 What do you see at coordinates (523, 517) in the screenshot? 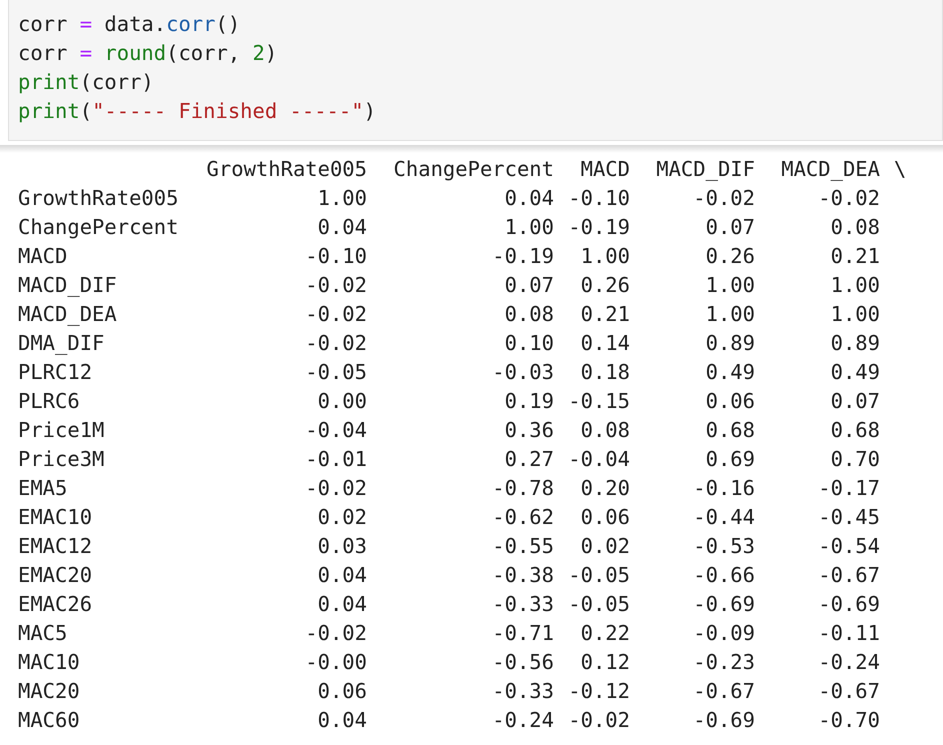
I see `table-cell-text: -0.62` at bounding box center [523, 517].